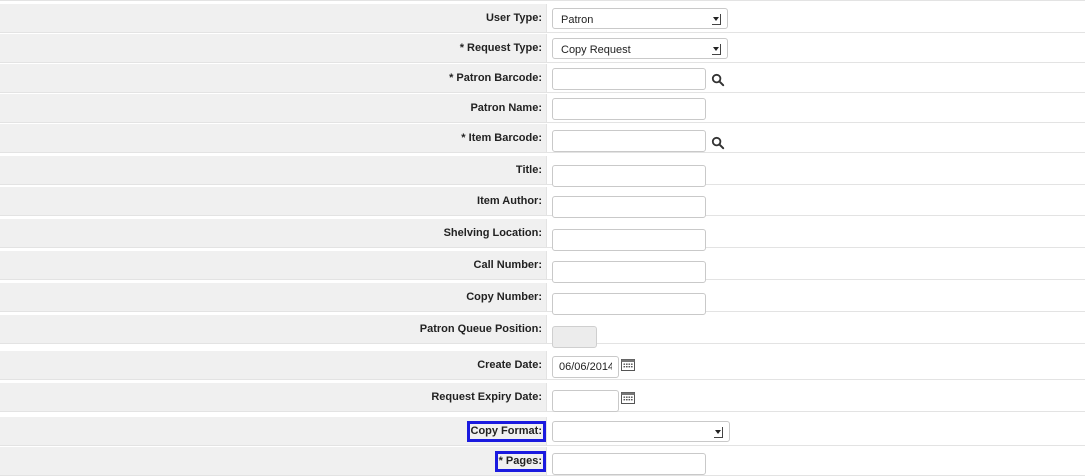  Describe the element at coordinates (629, 464) in the screenshot. I see `pages-input` at that location.